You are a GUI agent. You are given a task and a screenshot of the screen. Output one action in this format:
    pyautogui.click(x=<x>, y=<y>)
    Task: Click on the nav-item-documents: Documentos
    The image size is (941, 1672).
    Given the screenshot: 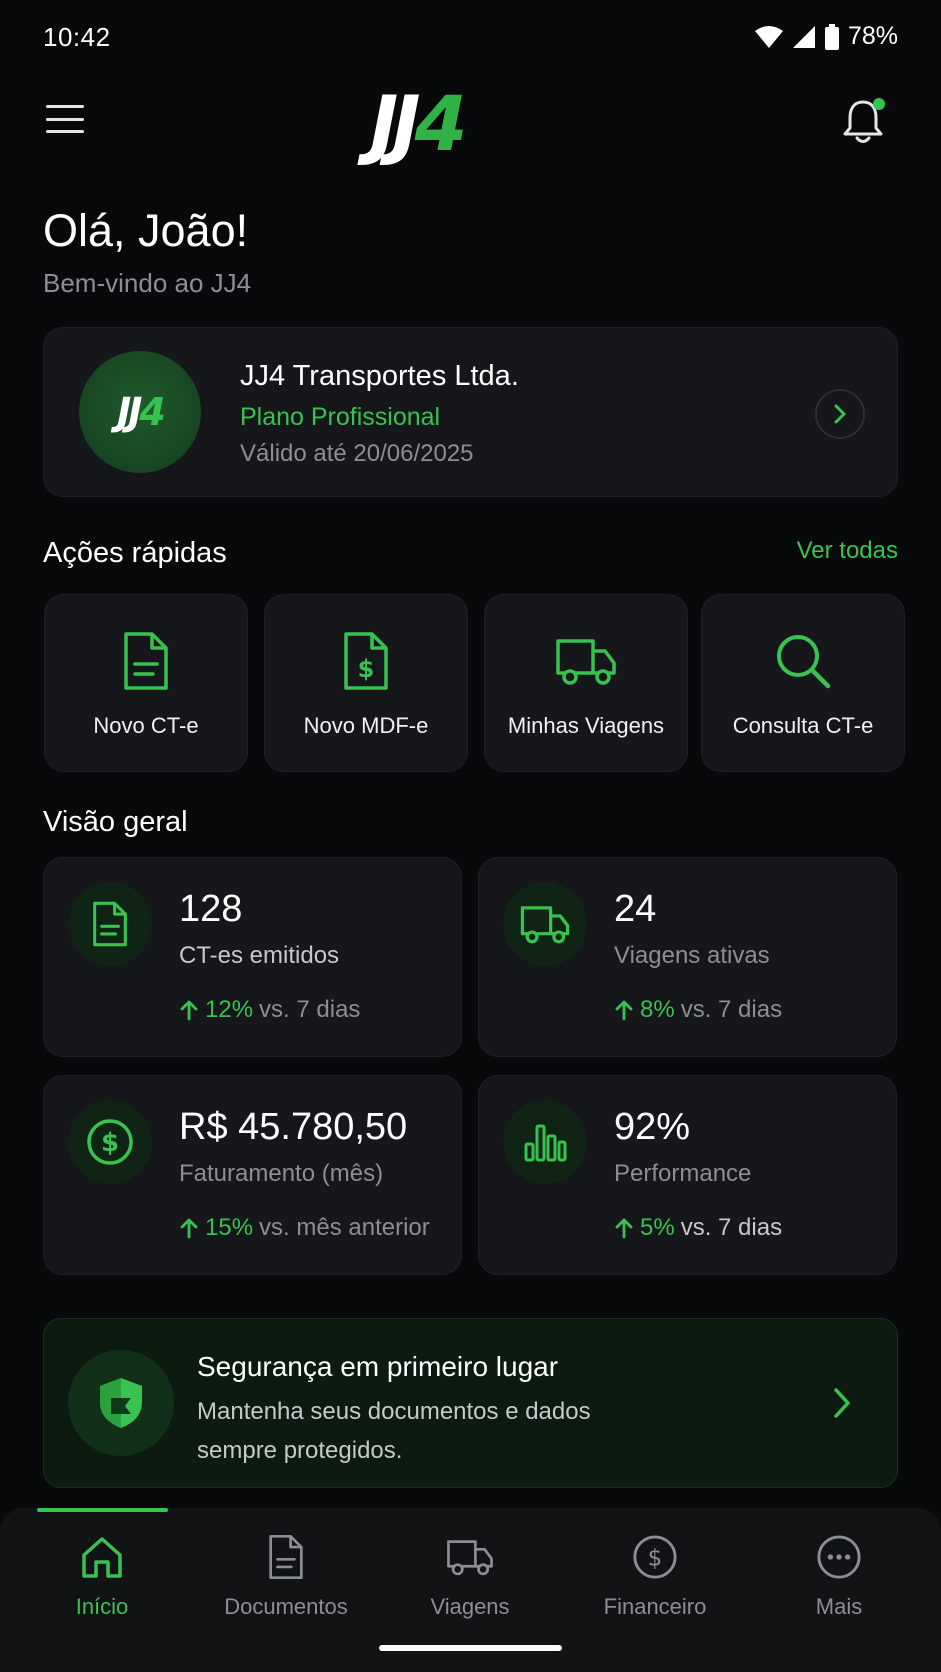 What is the action you would take?
    pyautogui.click(x=286, y=1576)
    